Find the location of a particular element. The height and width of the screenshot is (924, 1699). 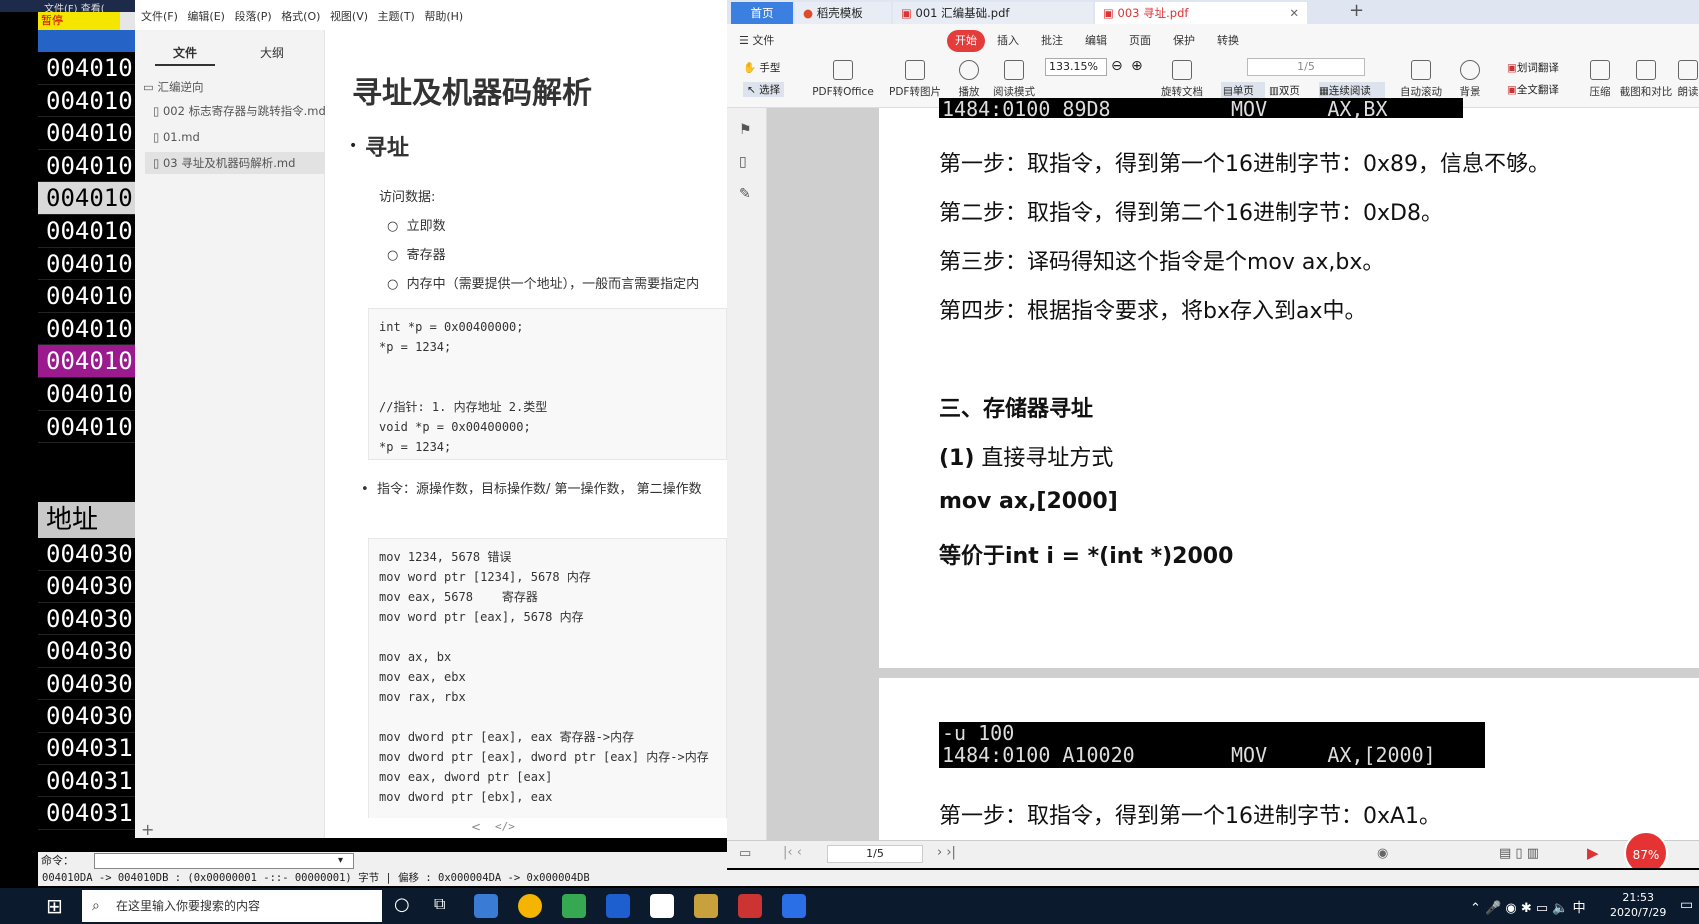

blue-app-icon is located at coordinates (618, 906).